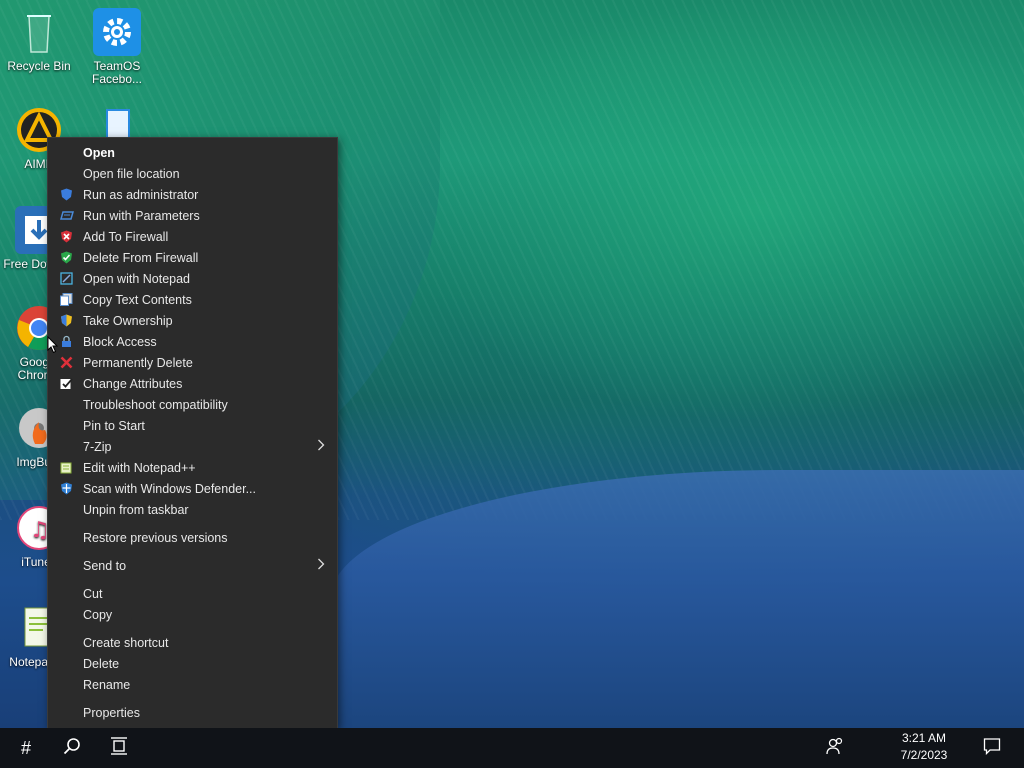 This screenshot has width=1024, height=768. What do you see at coordinates (192, 299) in the screenshot?
I see `menu-item-copy-text-contents: Copy Text Contents` at bounding box center [192, 299].